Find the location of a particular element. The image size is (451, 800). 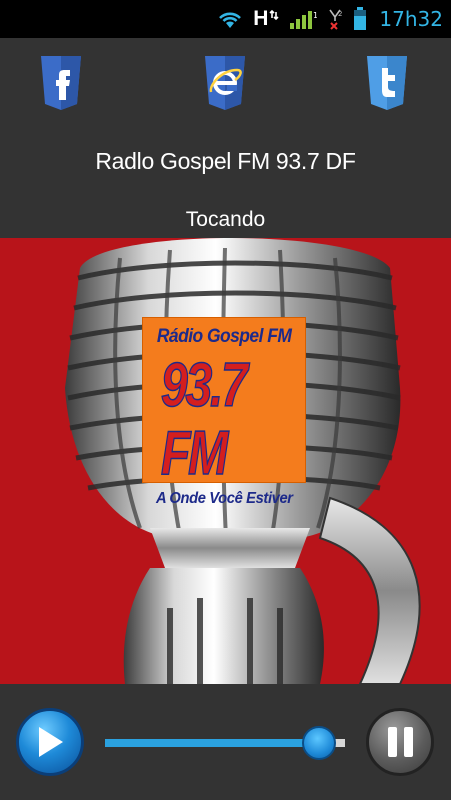

twitter-button is located at coordinates (387, 83).